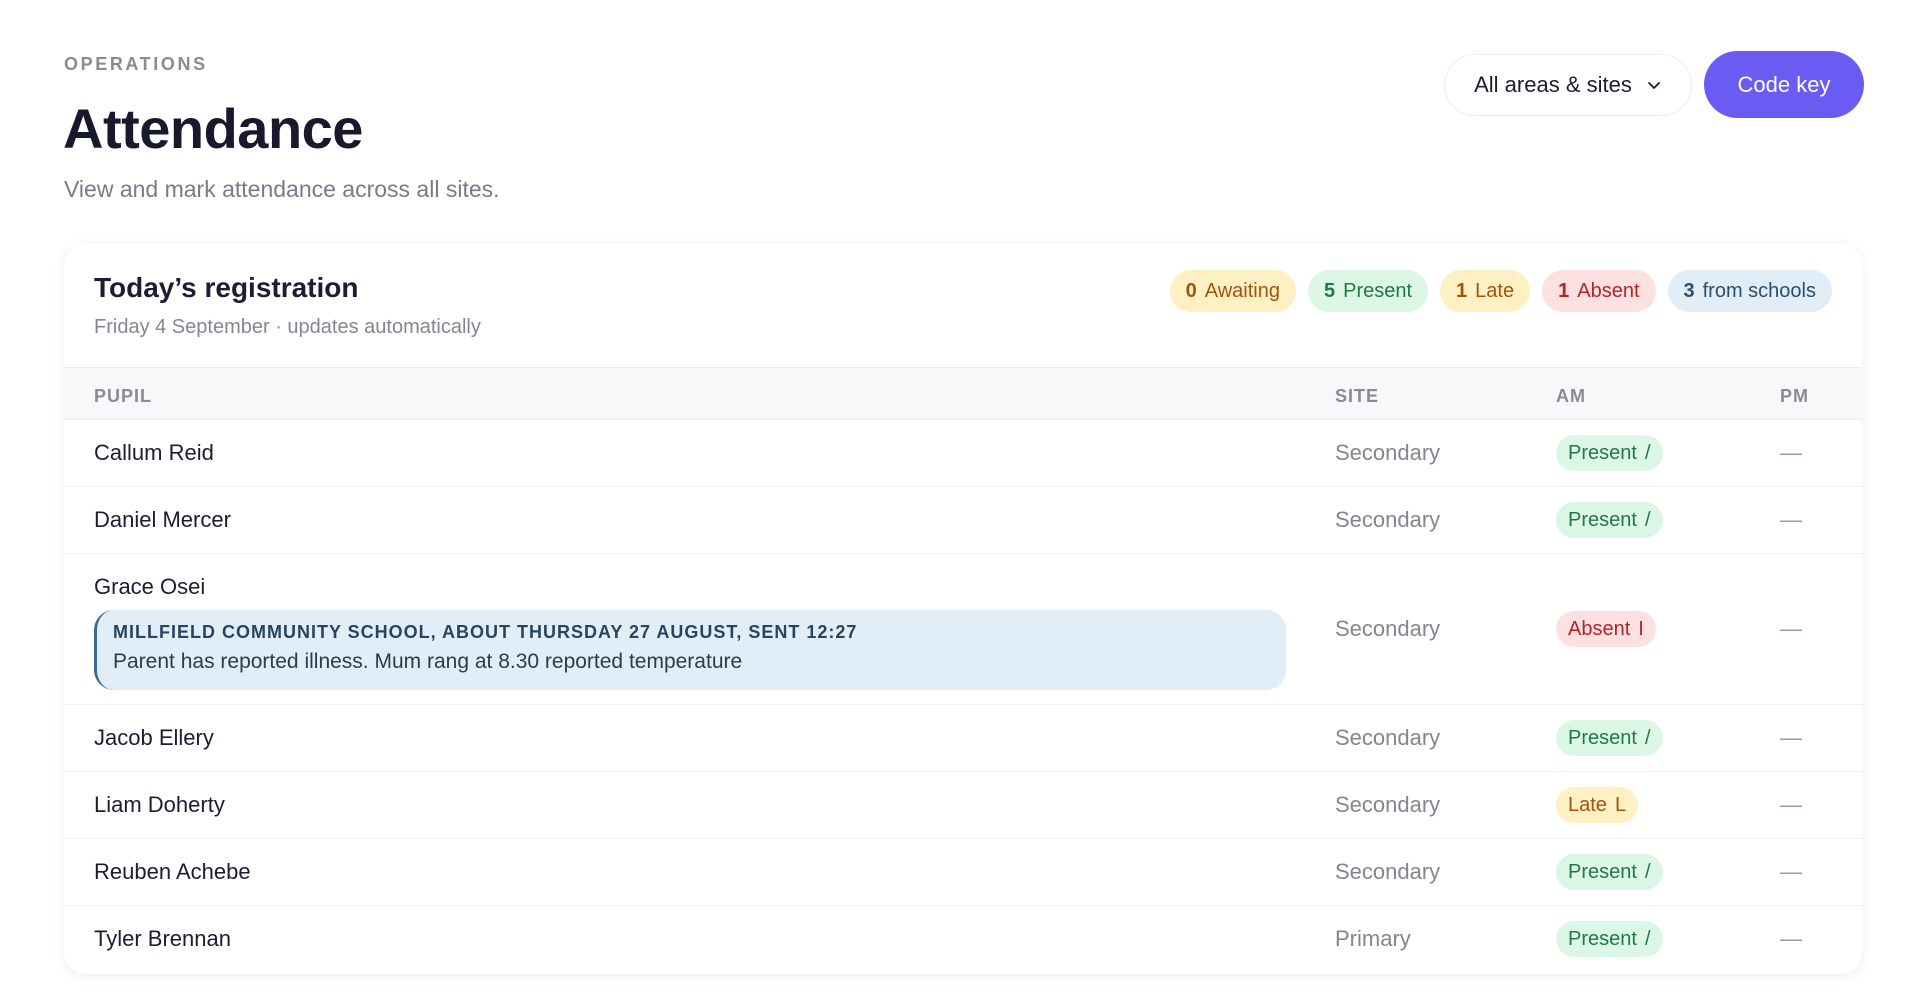  Describe the element at coordinates (1357, 396) in the screenshot. I see `column-header-site: SITE` at that location.